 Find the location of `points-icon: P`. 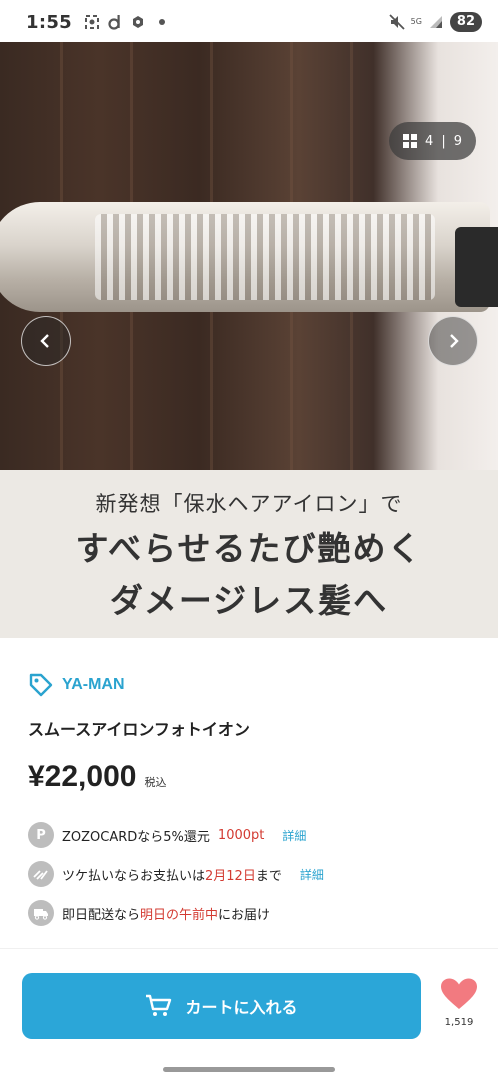

points-icon: P is located at coordinates (41, 835).